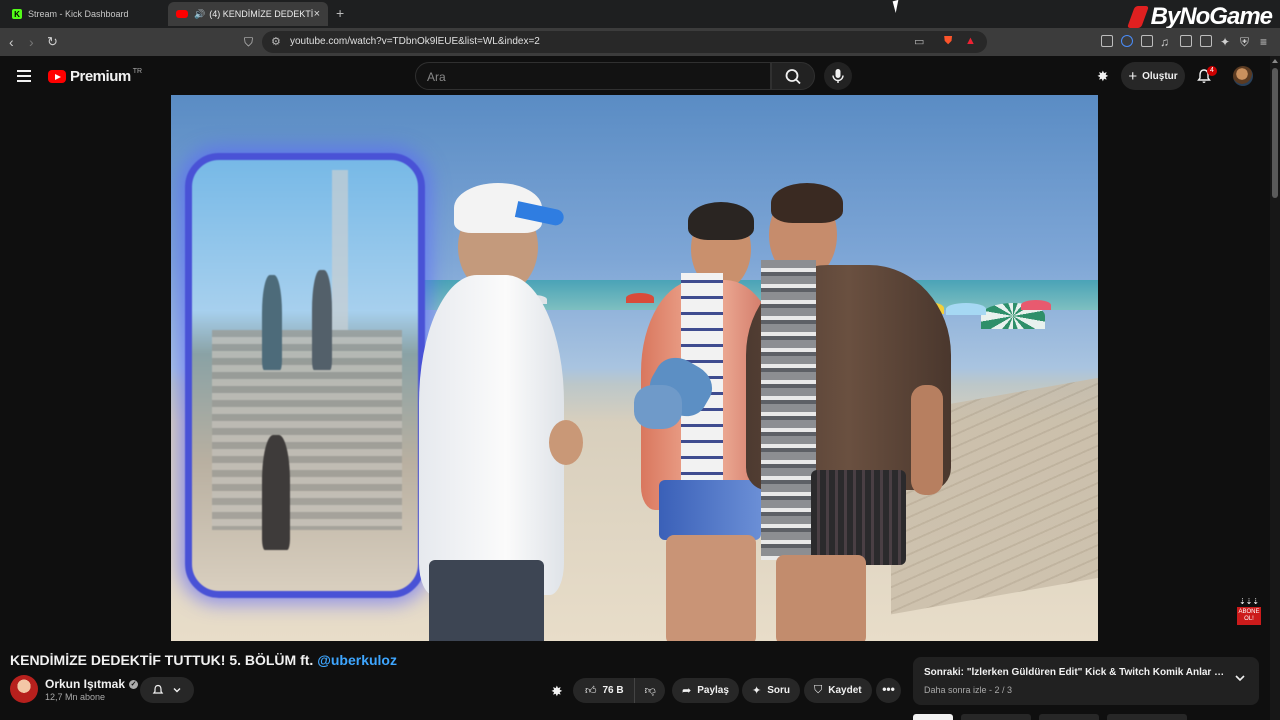  I want to click on new-tab-button: +, so click(340, 13).